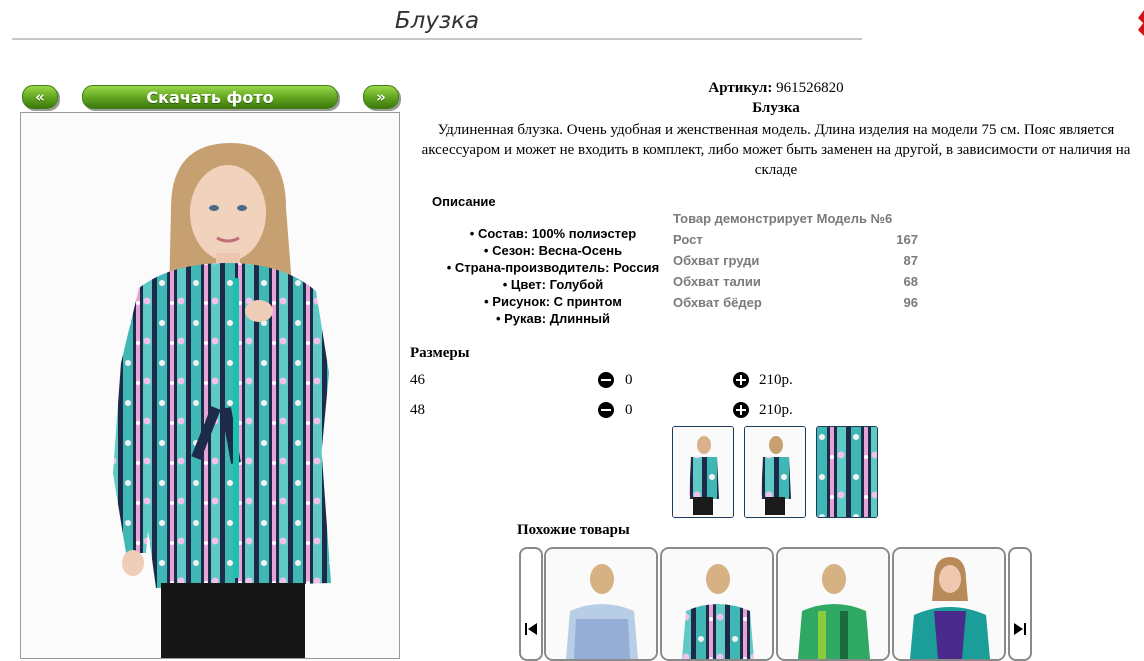  What do you see at coordinates (795, 239) in the screenshot?
I see `measurement-row: Рост 167` at bounding box center [795, 239].